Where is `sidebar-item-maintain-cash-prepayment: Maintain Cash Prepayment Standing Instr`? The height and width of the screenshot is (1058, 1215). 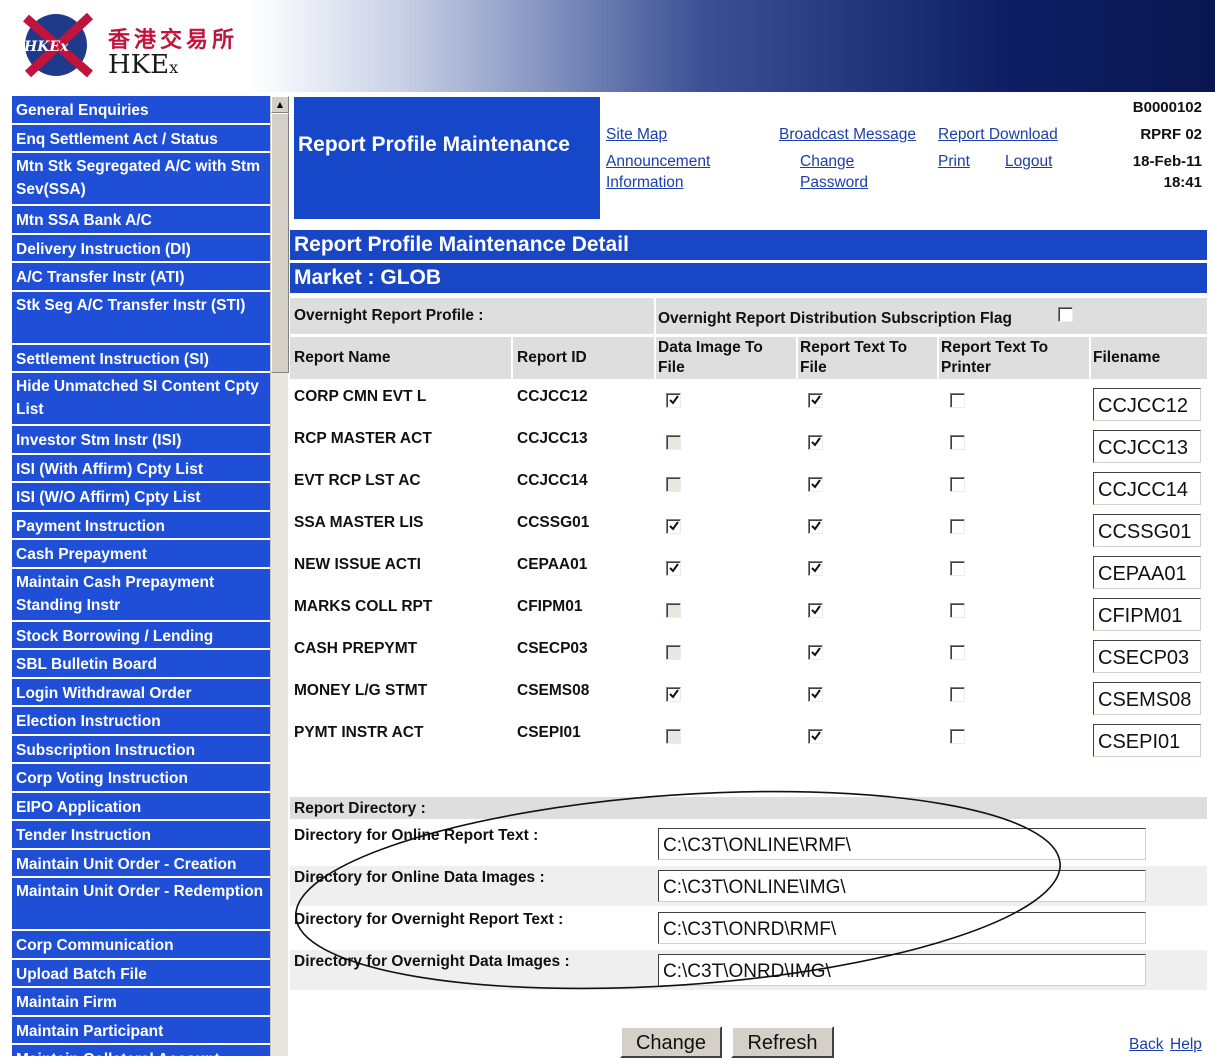
sidebar-item-maintain-cash-prepayment: Maintain Cash Prepayment Standing Instr is located at coordinates (141, 595).